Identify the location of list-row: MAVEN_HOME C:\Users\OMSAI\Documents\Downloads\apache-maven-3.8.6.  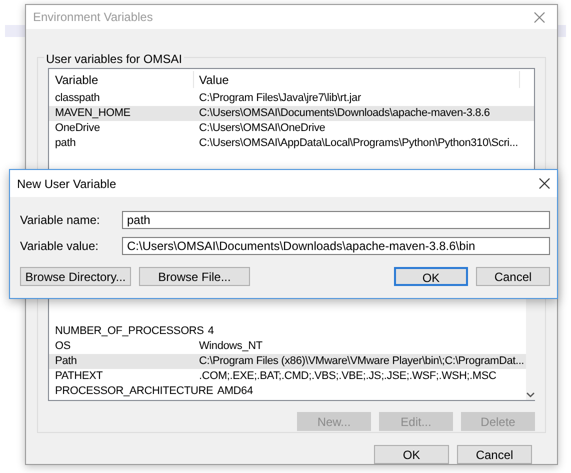
(291, 113).